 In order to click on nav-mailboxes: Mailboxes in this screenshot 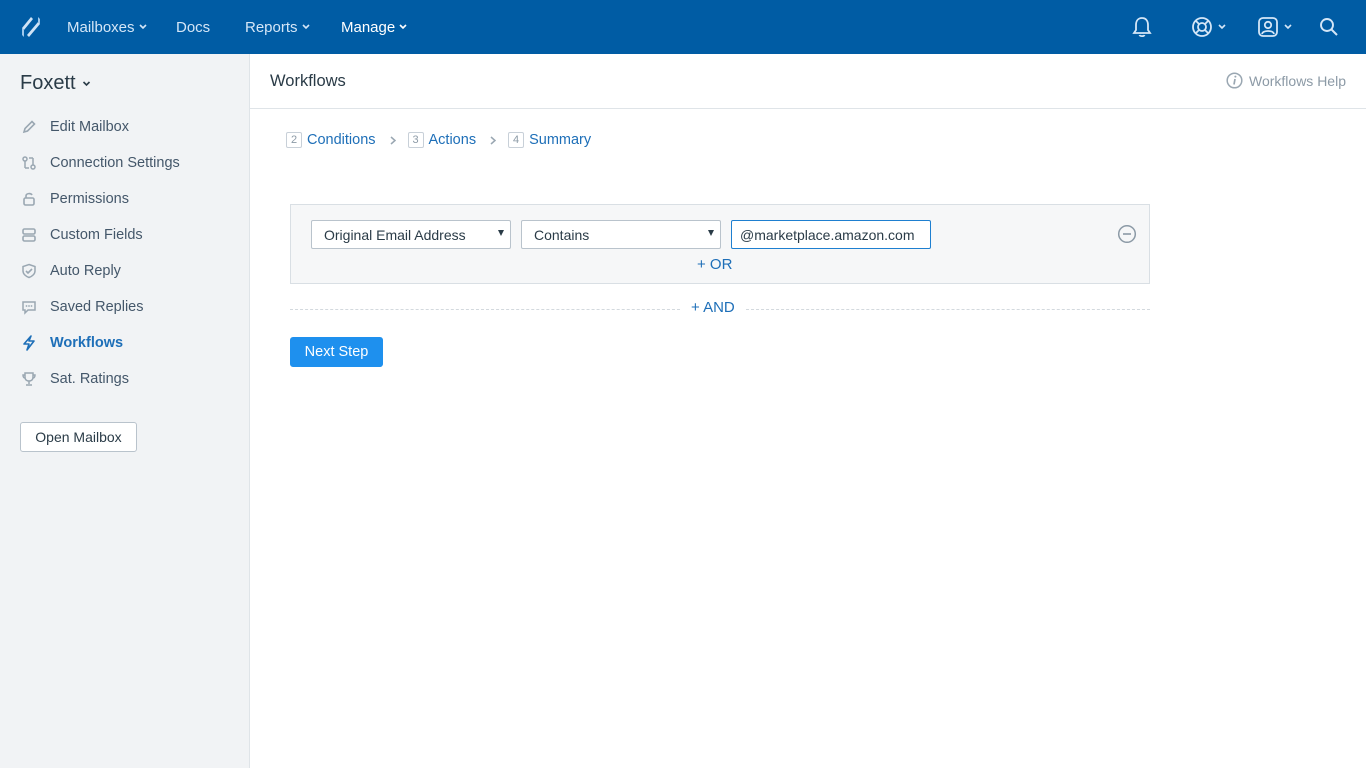, I will do `click(107, 27)`.